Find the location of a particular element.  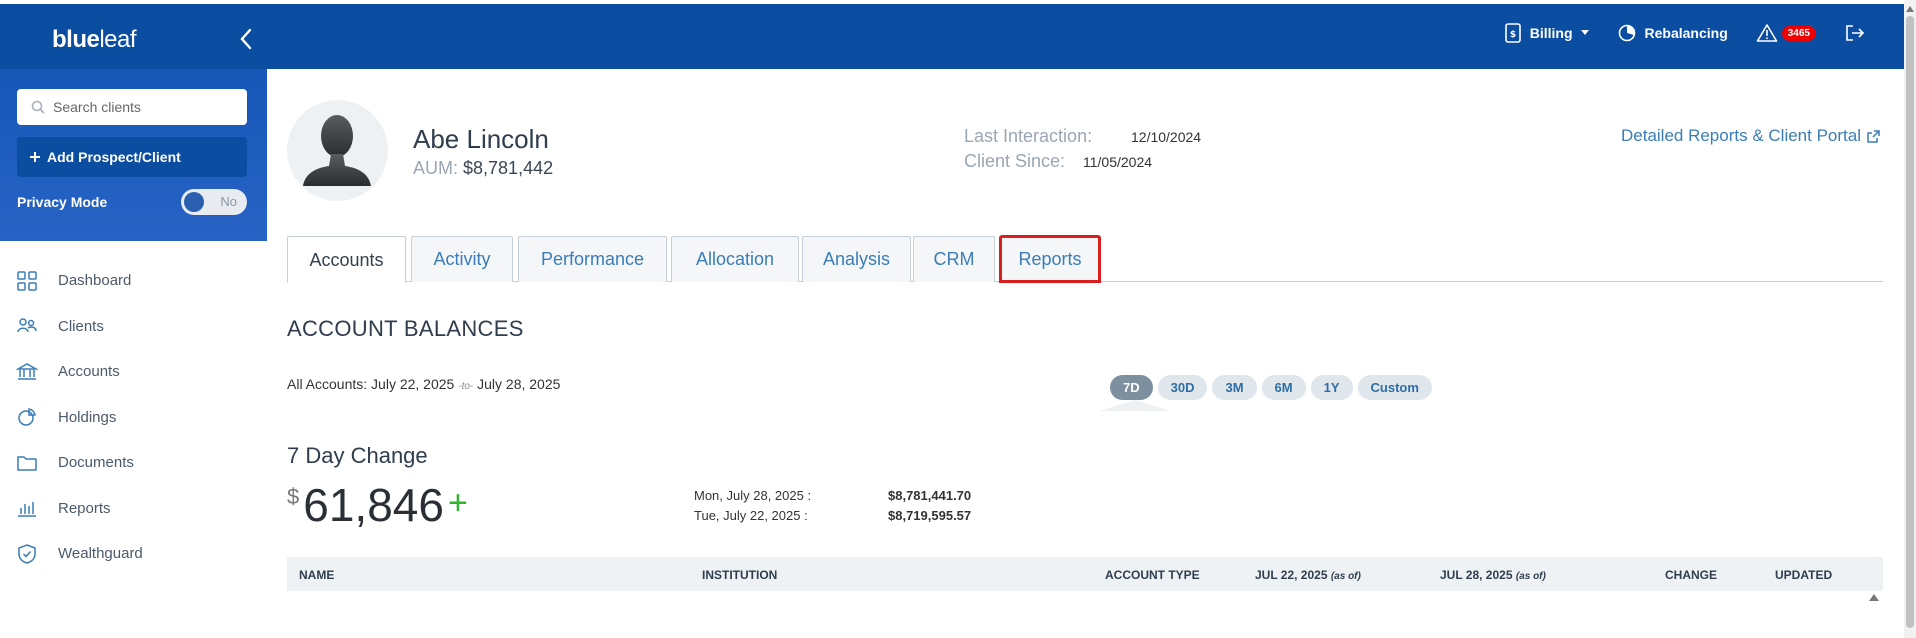

period-selector: 7D 30D 3M 6M 1Y Custom is located at coordinates (1271, 387).